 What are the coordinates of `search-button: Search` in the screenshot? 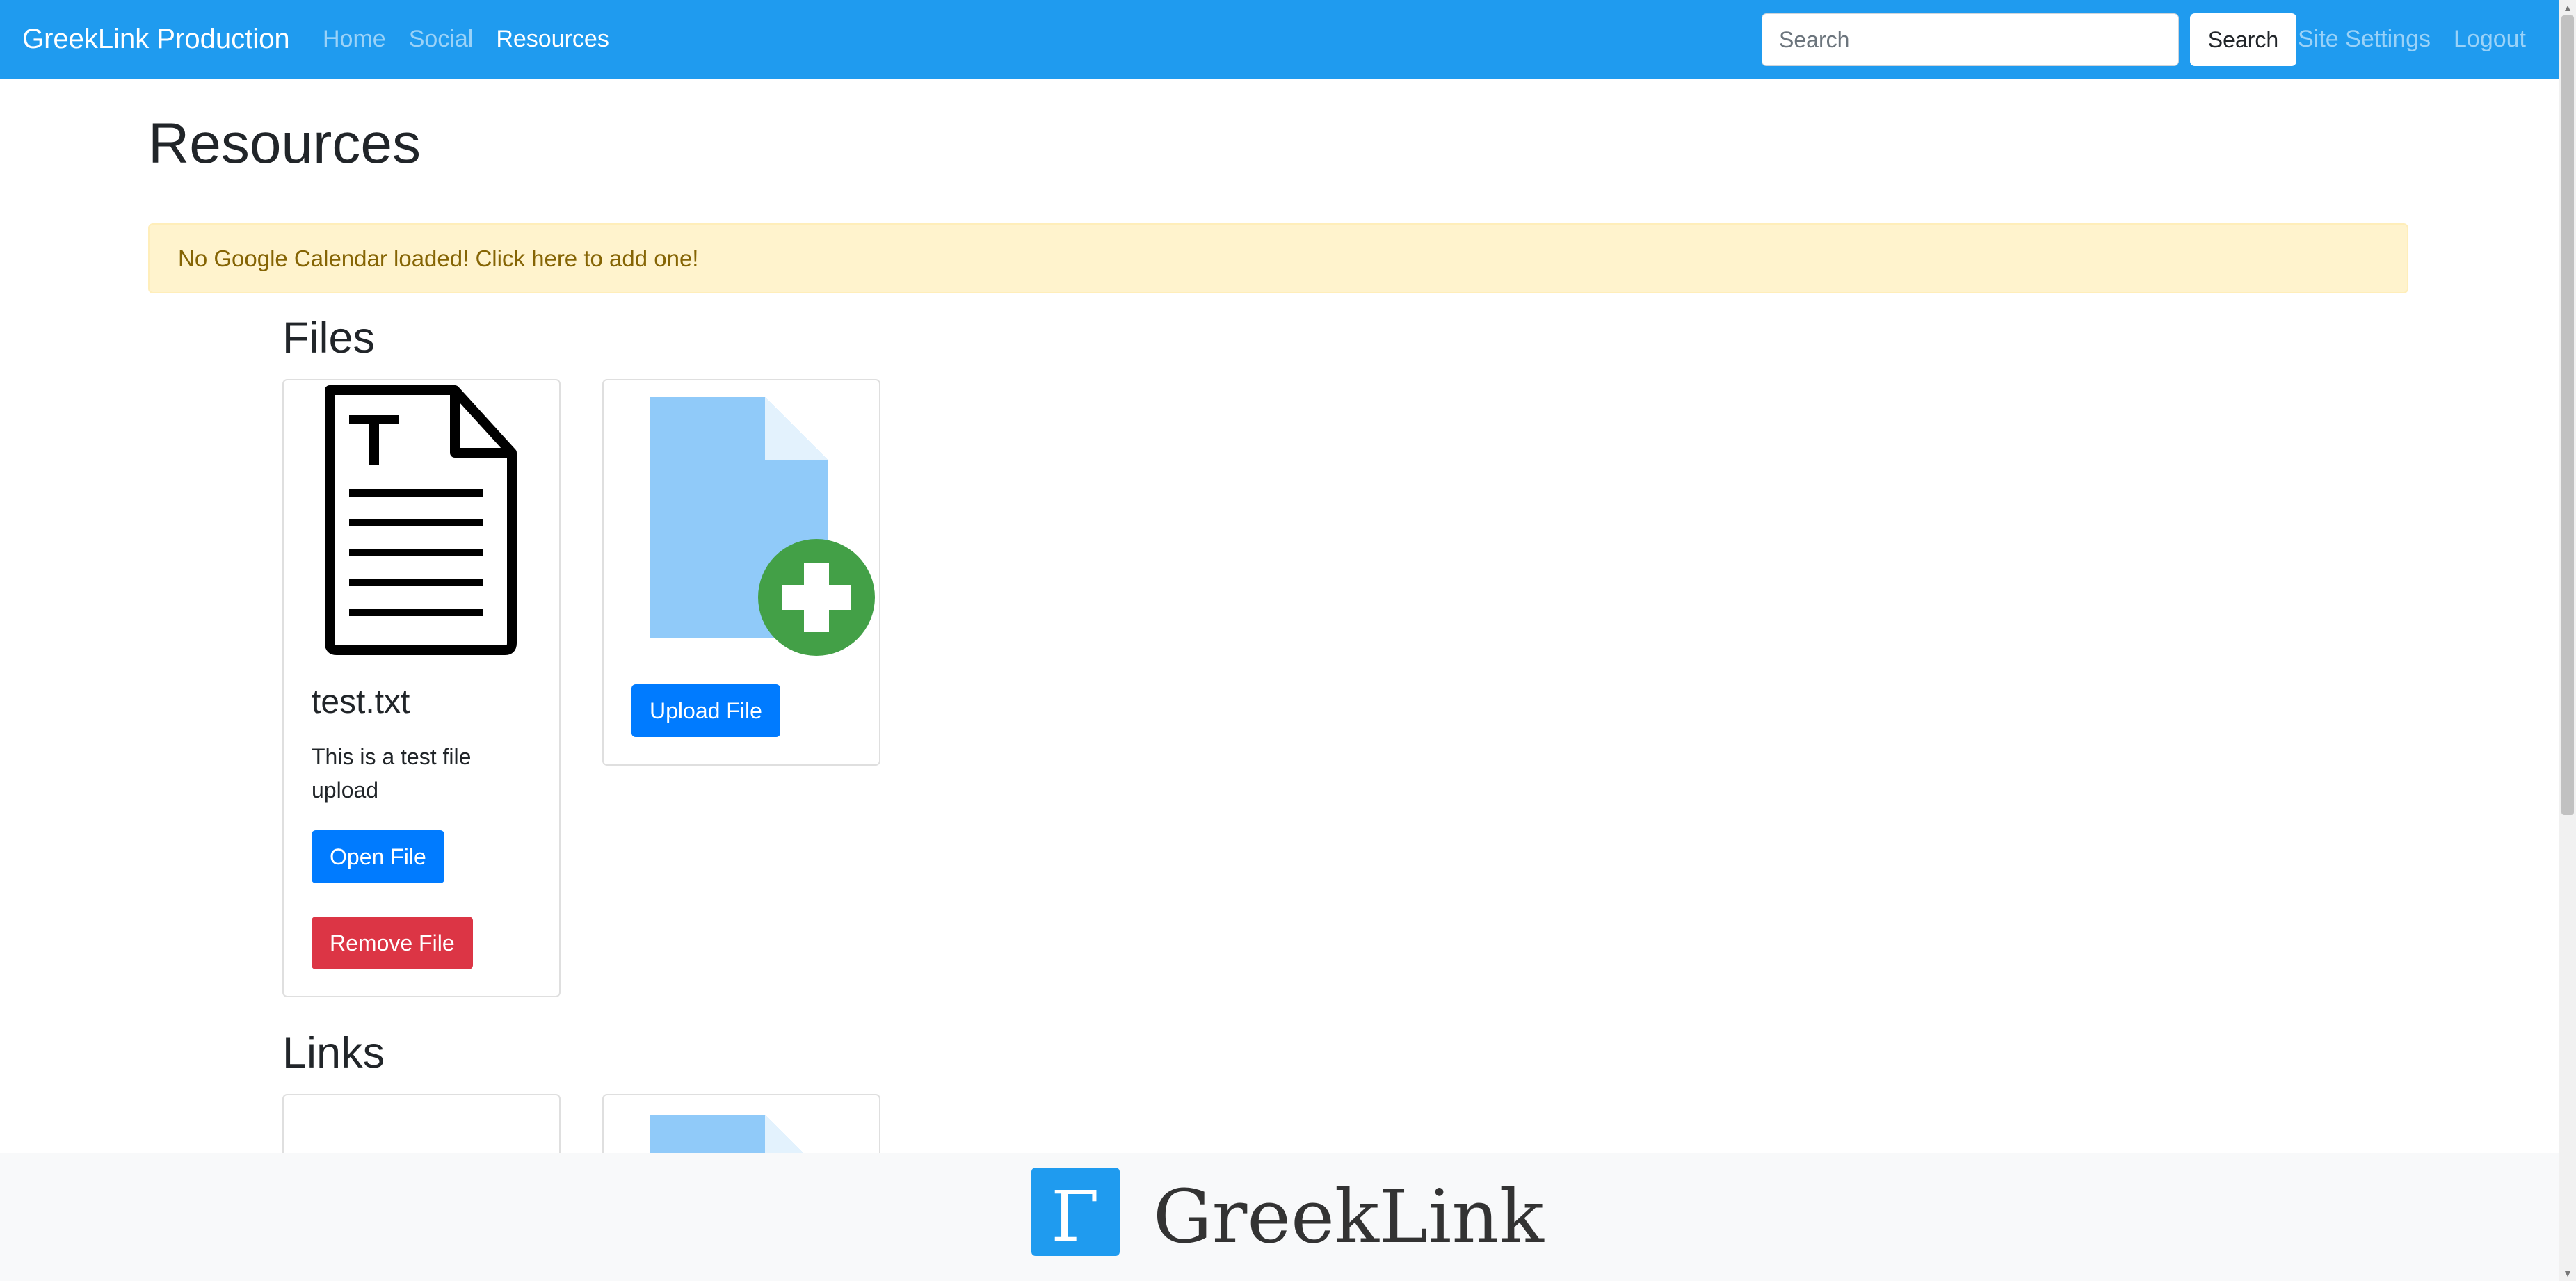 It's located at (2243, 39).